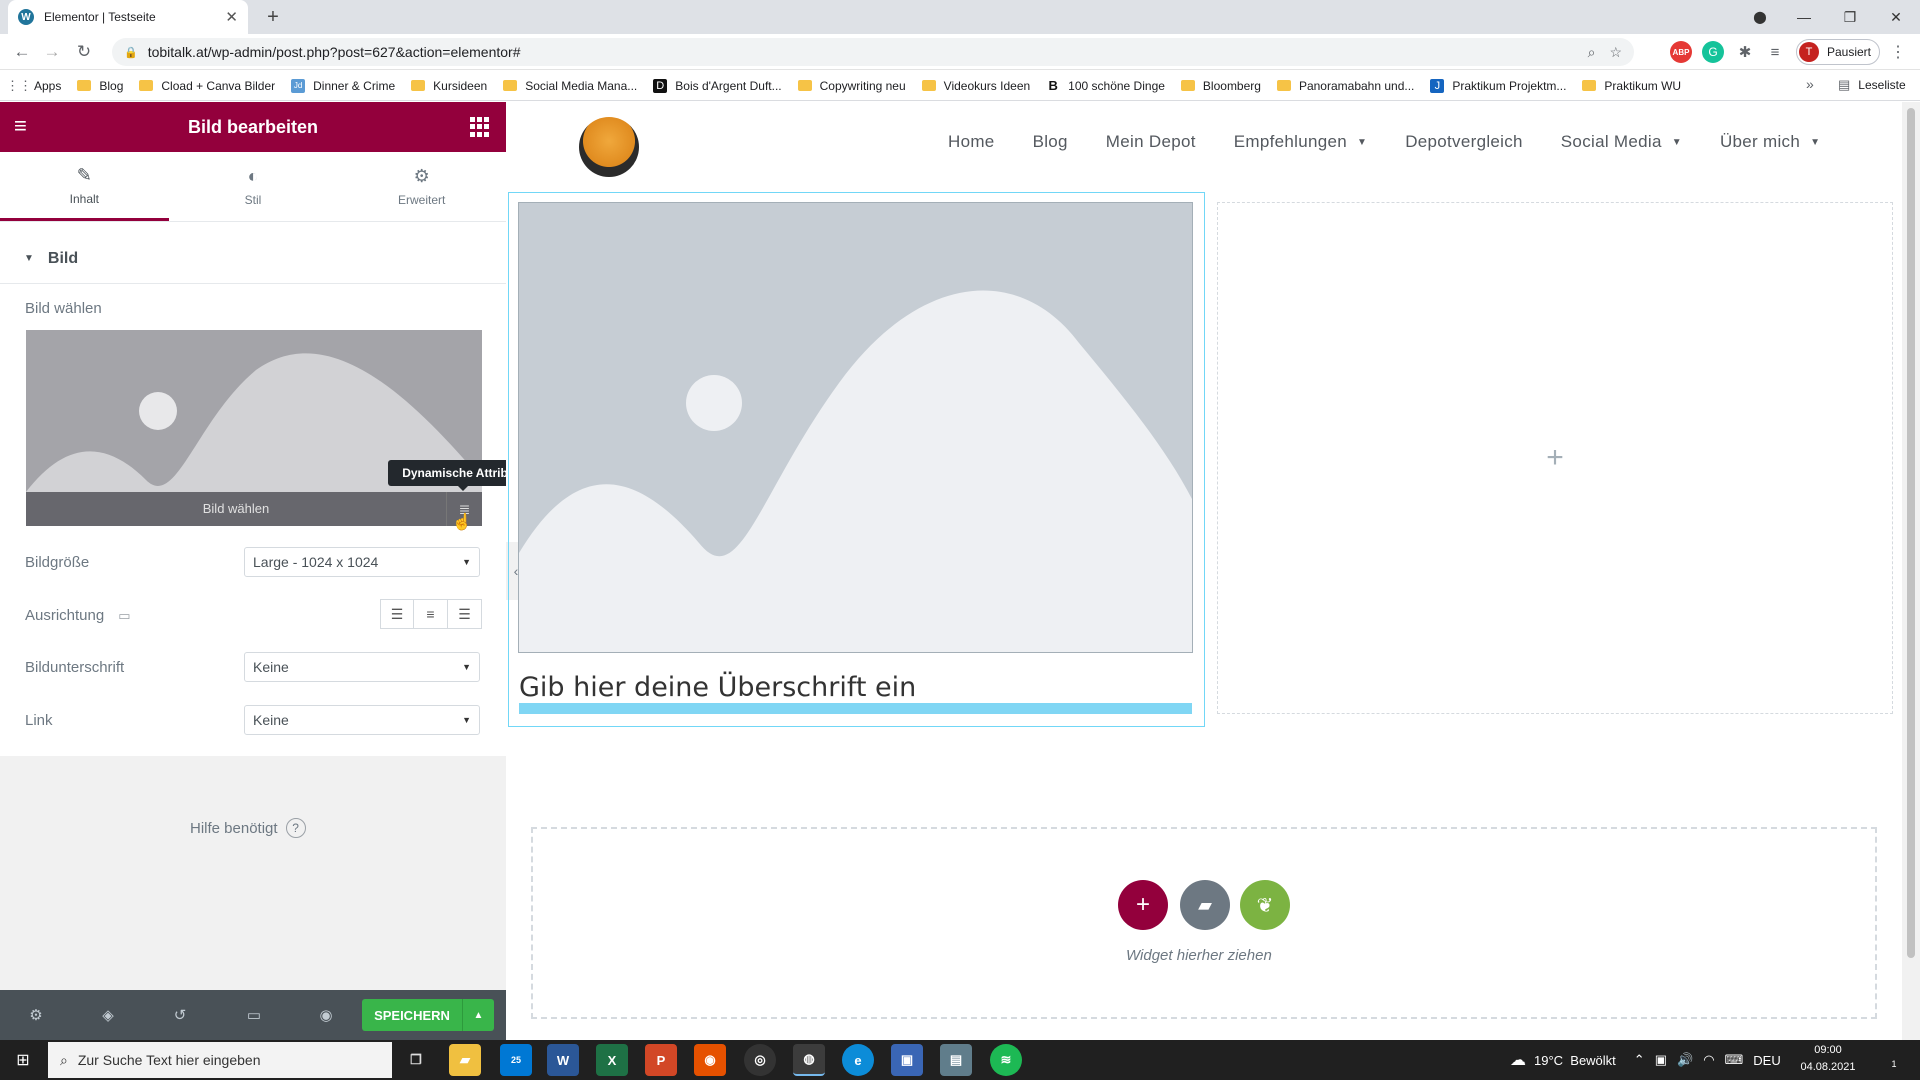  I want to click on nav-item-depotvergleich: Depotvergleich, so click(1464, 142).